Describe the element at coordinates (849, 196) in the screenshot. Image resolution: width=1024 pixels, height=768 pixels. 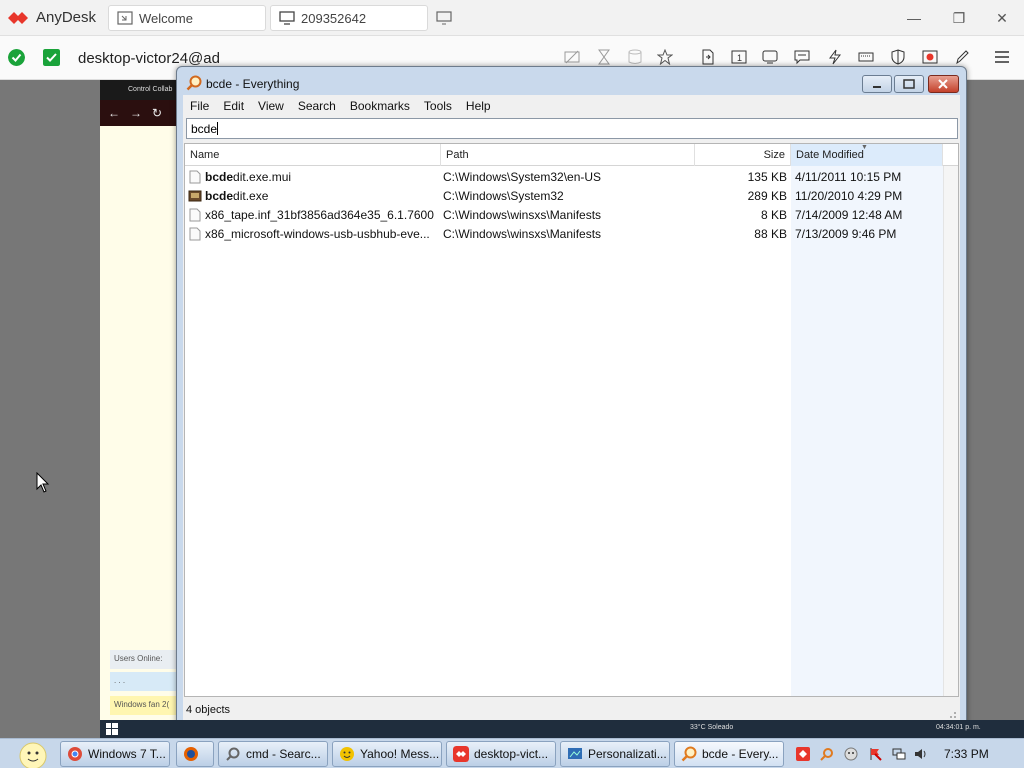
I see `row-date: 11/20/2010 4:29 PM` at that location.